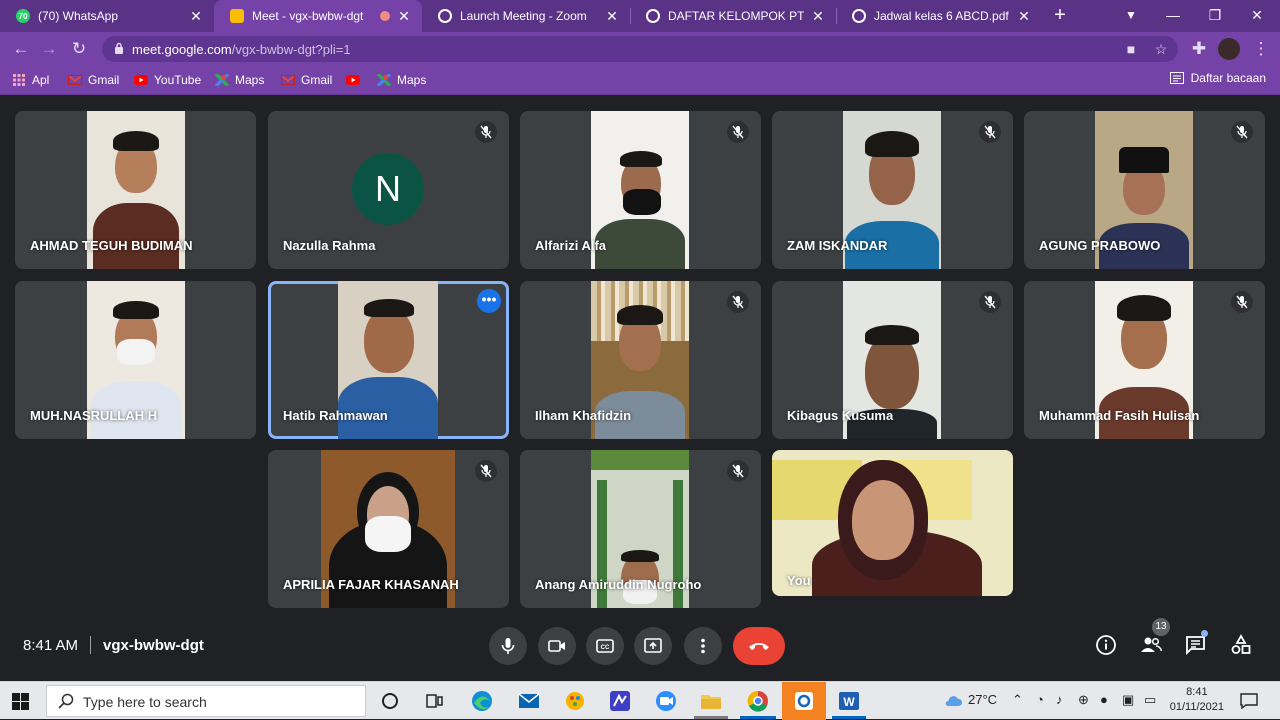 The width and height of the screenshot is (1280, 720). Describe the element at coordinates (486, 132) in the screenshot. I see `mic-muted-icon` at that location.